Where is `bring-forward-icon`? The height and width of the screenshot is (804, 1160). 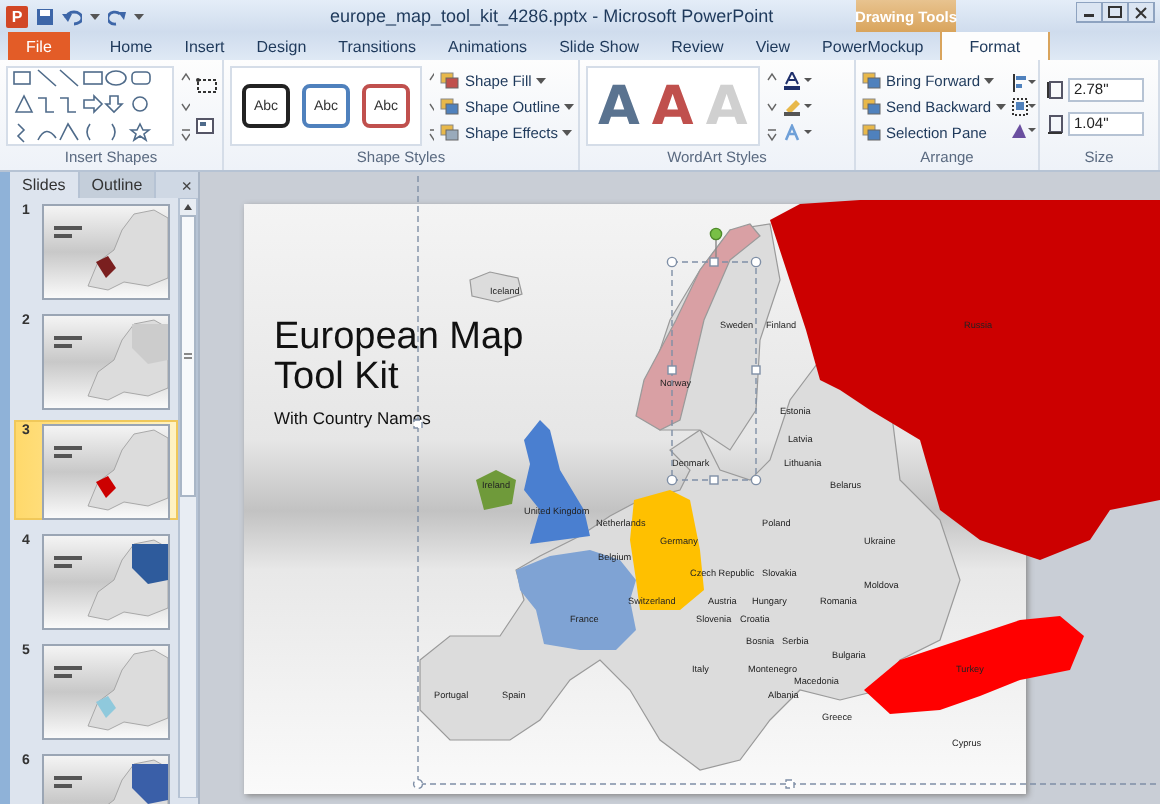 bring-forward-icon is located at coordinates (872, 80).